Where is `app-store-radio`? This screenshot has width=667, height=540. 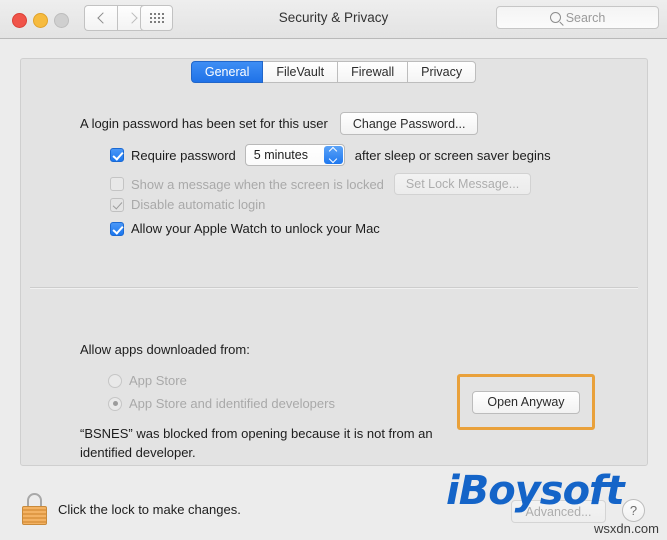
app-store-radio is located at coordinates (115, 380).